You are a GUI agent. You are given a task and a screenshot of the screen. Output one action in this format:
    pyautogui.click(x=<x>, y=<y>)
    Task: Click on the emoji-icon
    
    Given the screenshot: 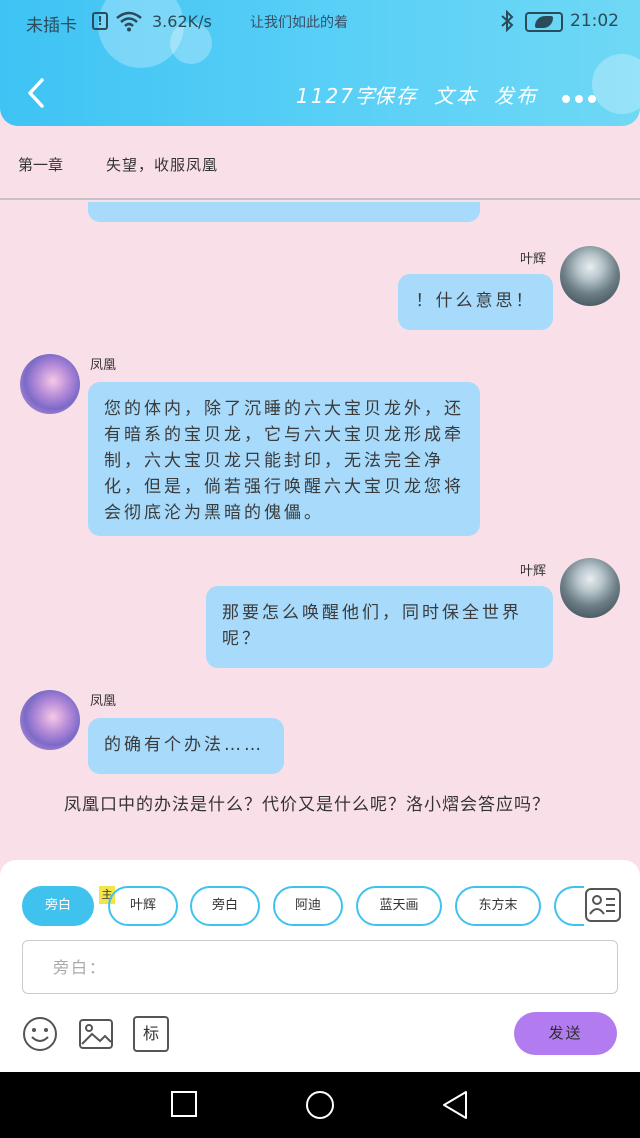 What is the action you would take?
    pyautogui.click(x=40, y=1034)
    